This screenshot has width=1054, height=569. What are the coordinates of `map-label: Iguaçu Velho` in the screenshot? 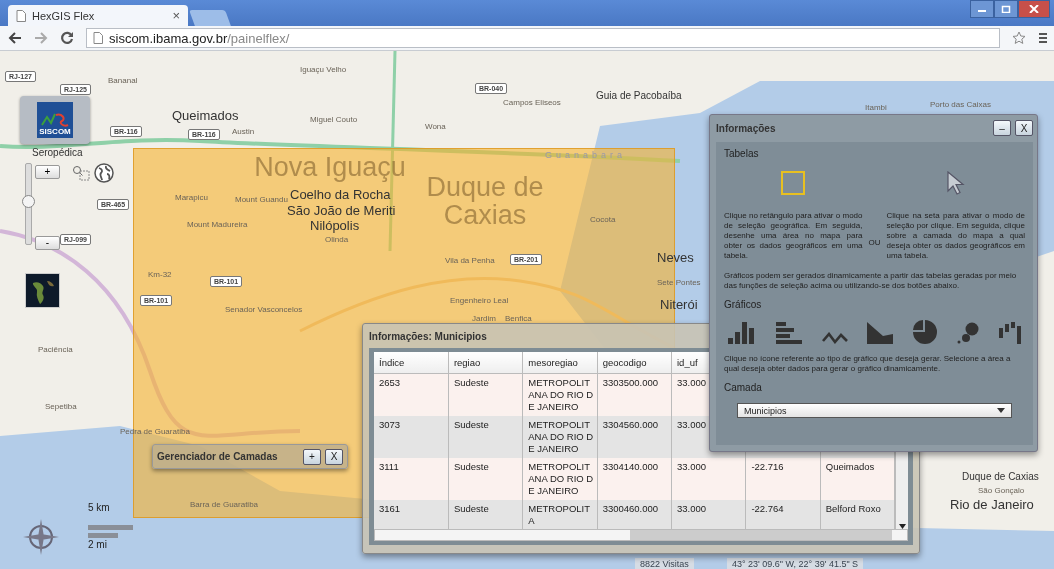 It's located at (323, 70).